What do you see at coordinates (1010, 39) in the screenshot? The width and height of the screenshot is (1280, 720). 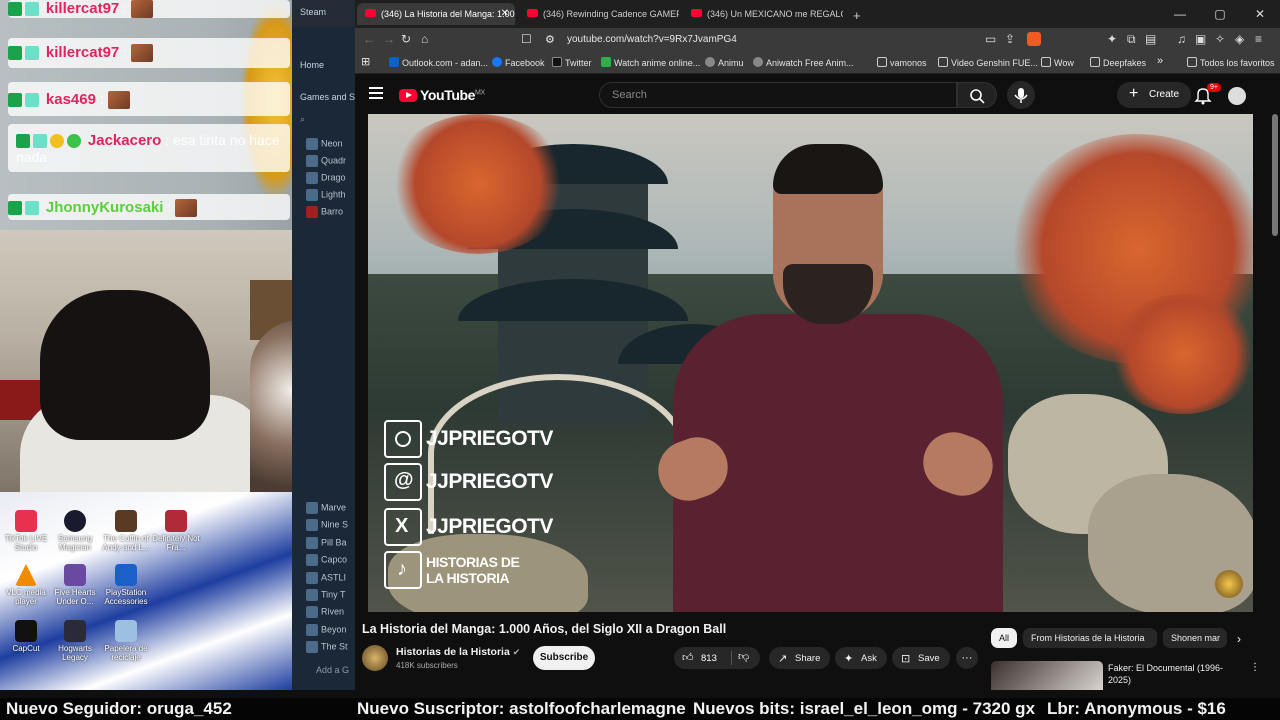 I see `share-icon: ⇪` at bounding box center [1010, 39].